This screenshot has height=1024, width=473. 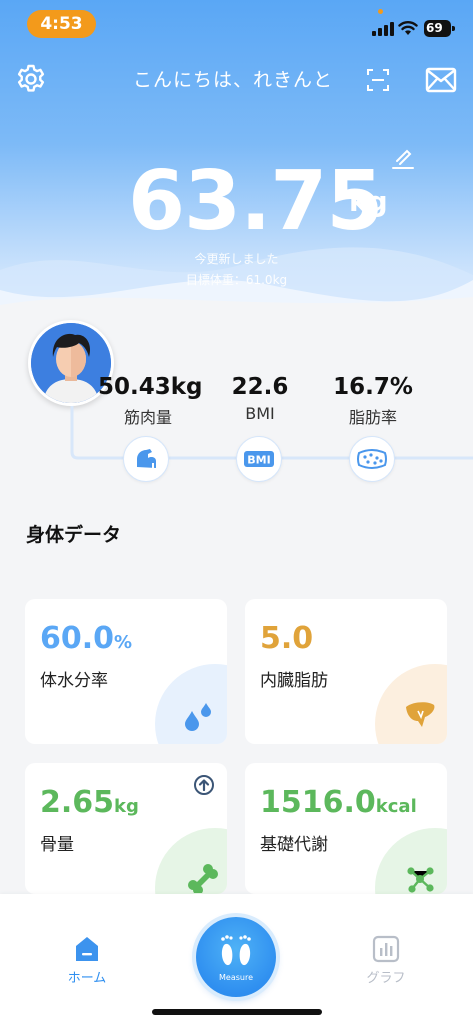 I want to click on scan-icon, so click(x=378, y=80).